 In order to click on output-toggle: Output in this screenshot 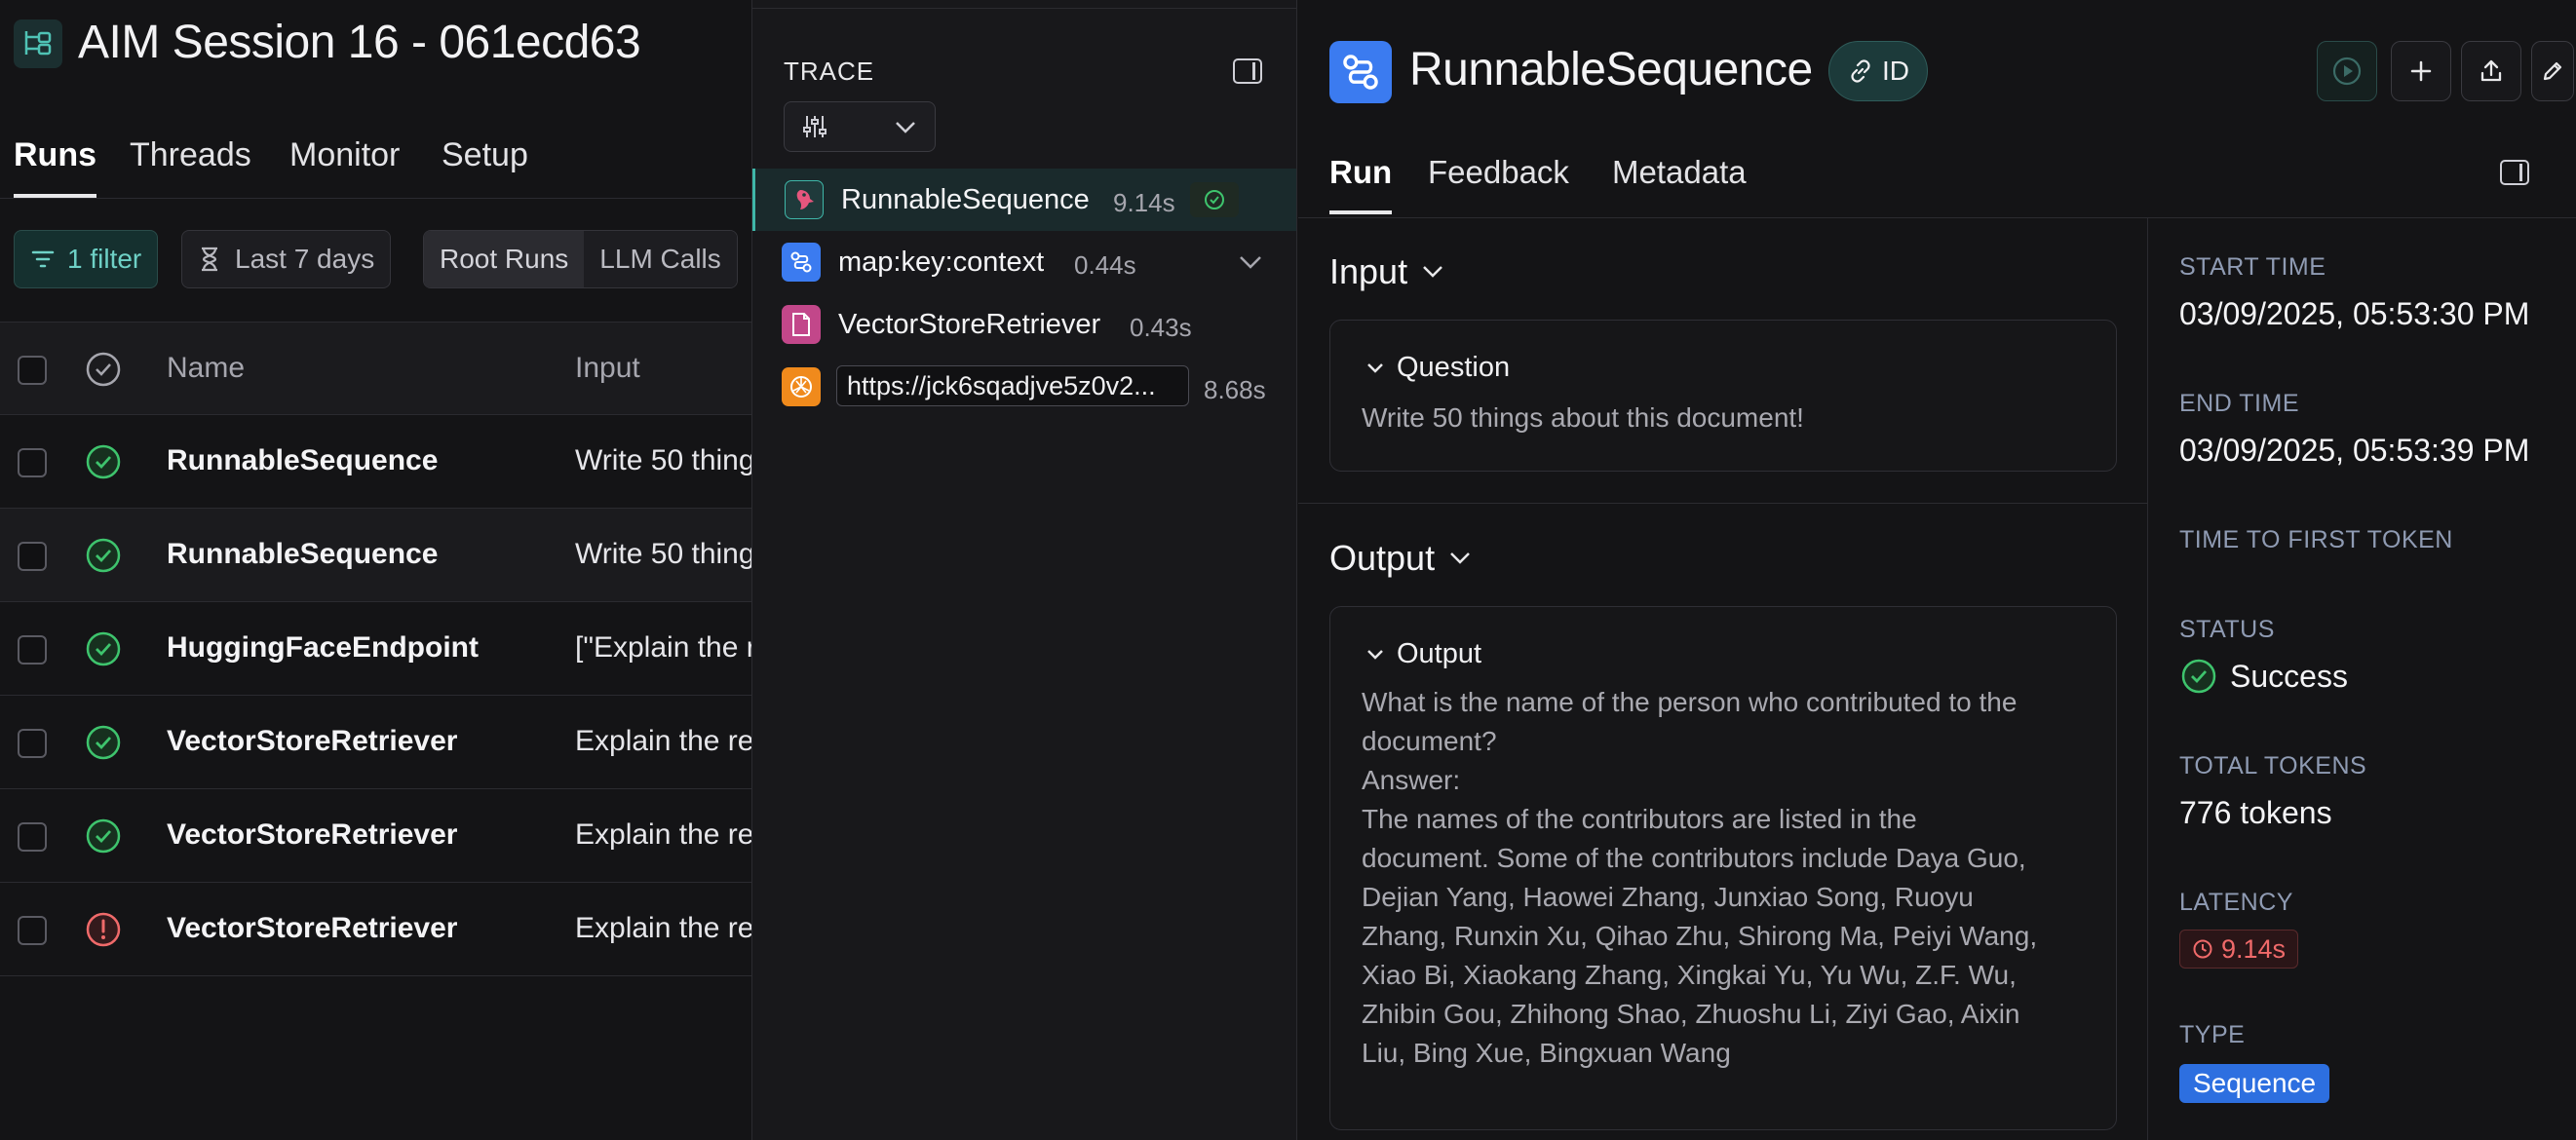, I will do `click(1423, 654)`.